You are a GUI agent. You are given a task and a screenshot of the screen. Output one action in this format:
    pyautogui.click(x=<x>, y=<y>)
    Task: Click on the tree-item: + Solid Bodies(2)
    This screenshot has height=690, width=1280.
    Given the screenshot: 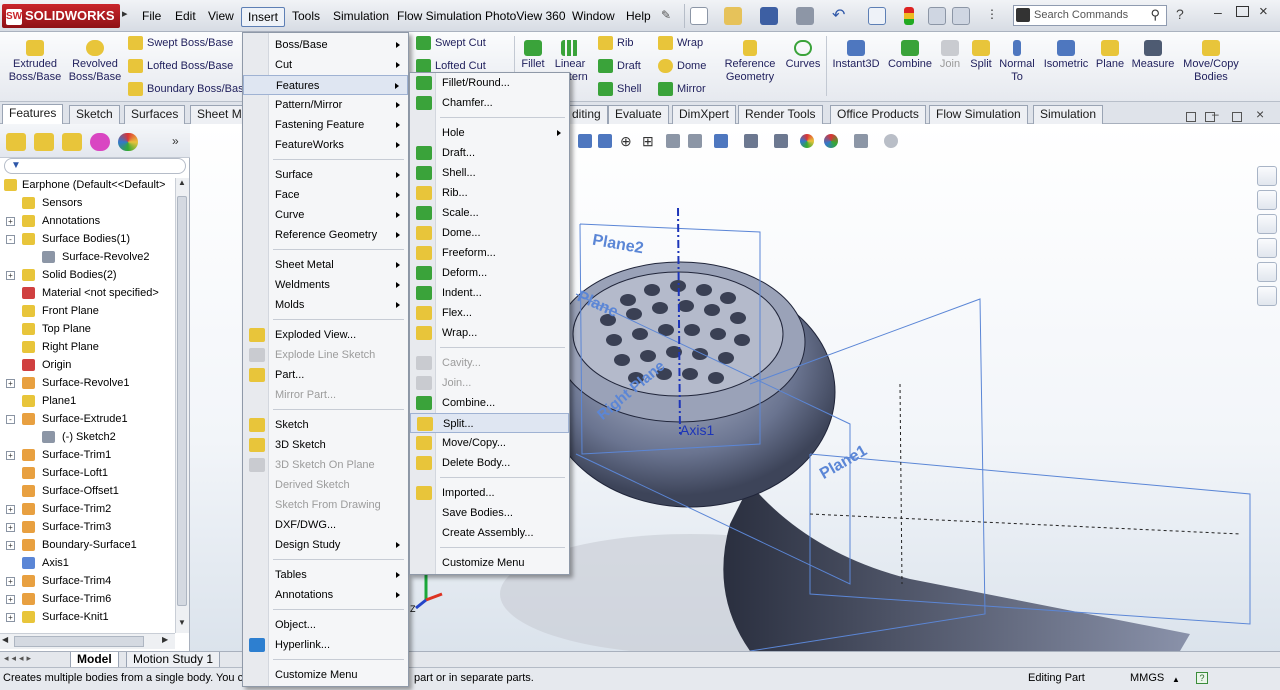 What is the action you would take?
    pyautogui.click(x=87, y=275)
    